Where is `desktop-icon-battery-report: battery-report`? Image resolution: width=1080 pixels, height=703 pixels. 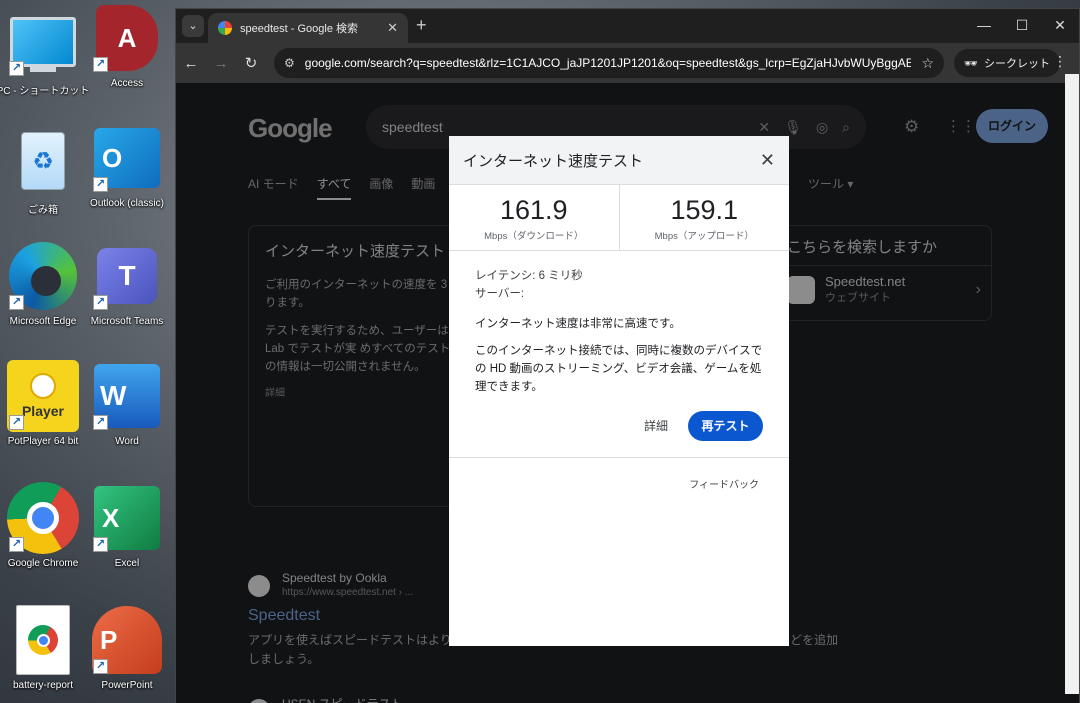
desktop-icon-battery-report: battery-report is located at coordinates (43, 647).